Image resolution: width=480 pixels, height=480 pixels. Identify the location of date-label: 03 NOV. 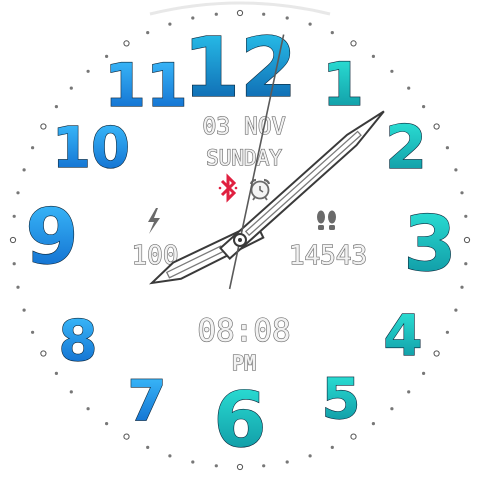
(243, 127).